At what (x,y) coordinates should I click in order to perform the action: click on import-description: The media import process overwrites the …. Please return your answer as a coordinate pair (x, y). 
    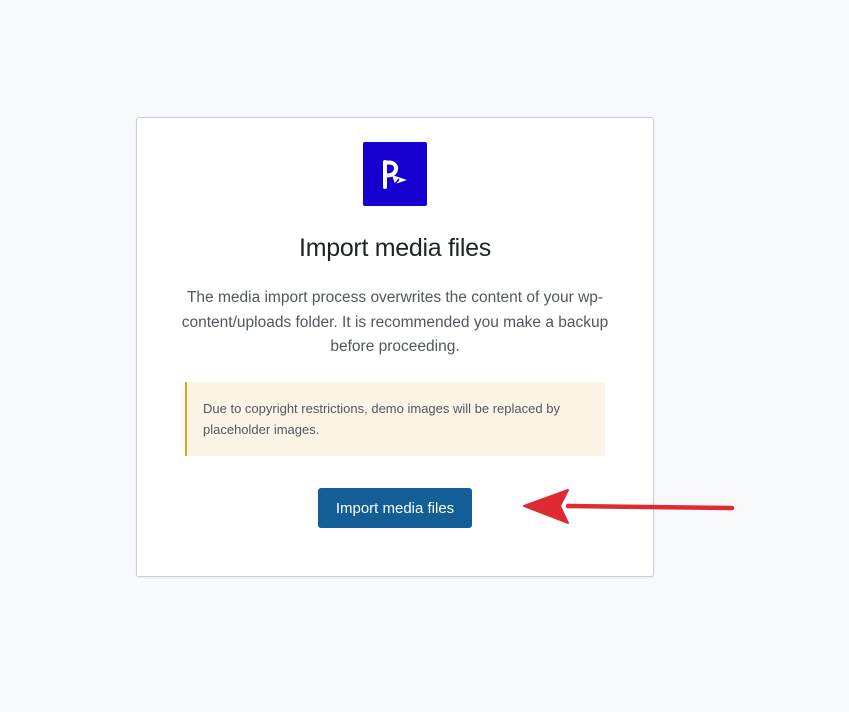
    Looking at the image, I should click on (395, 322).